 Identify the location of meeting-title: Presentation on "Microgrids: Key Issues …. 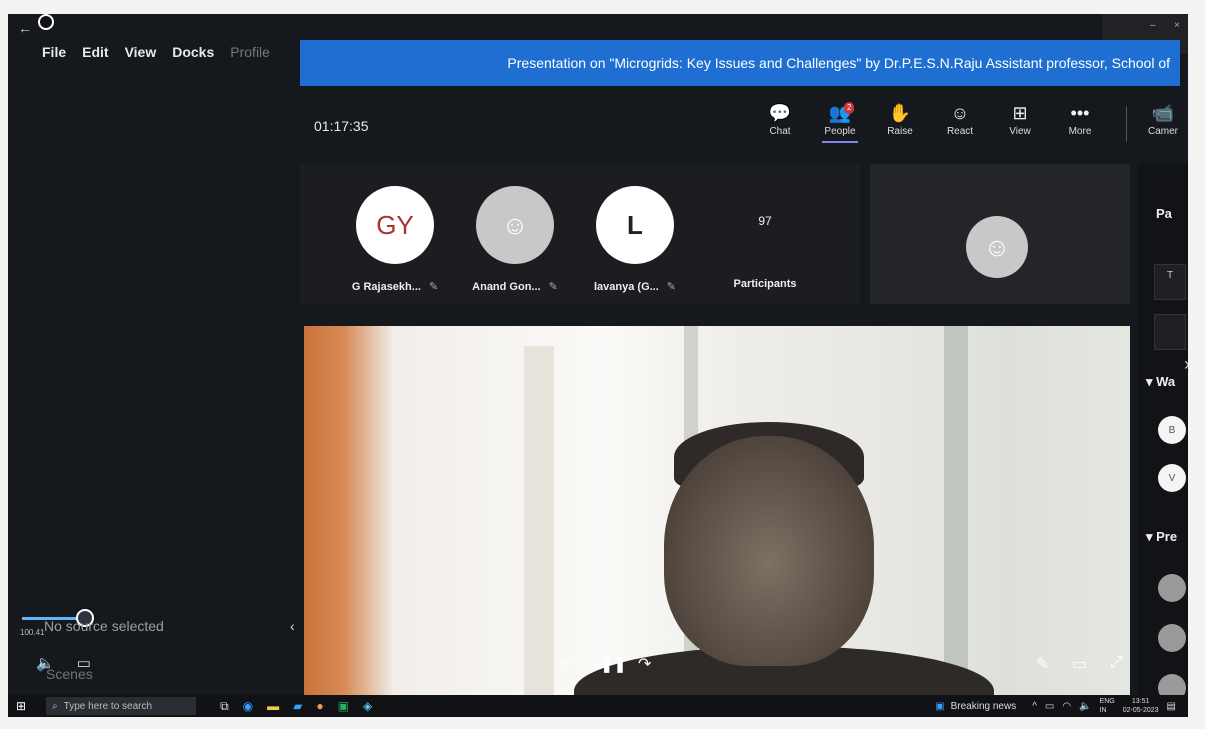
(740, 63).